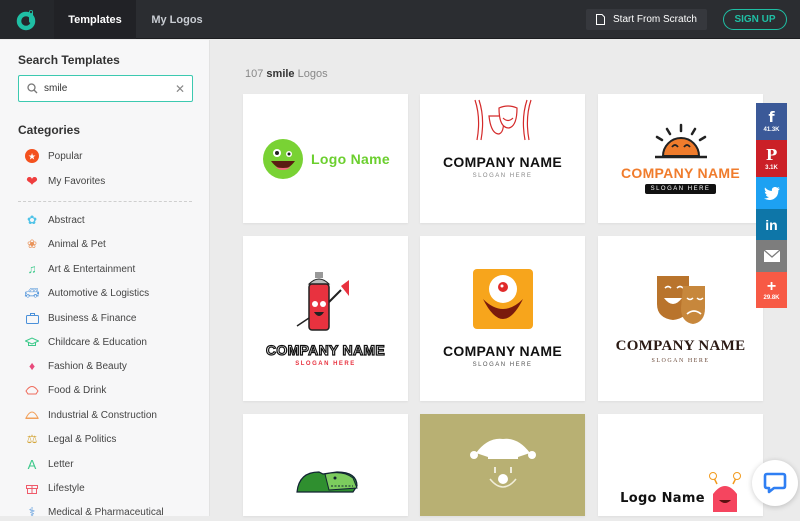  Describe the element at coordinates (94, 512) in the screenshot. I see `sidebar-item-medical-pharmaceutical: ⚕ Medical & Pharmaceutical` at that location.